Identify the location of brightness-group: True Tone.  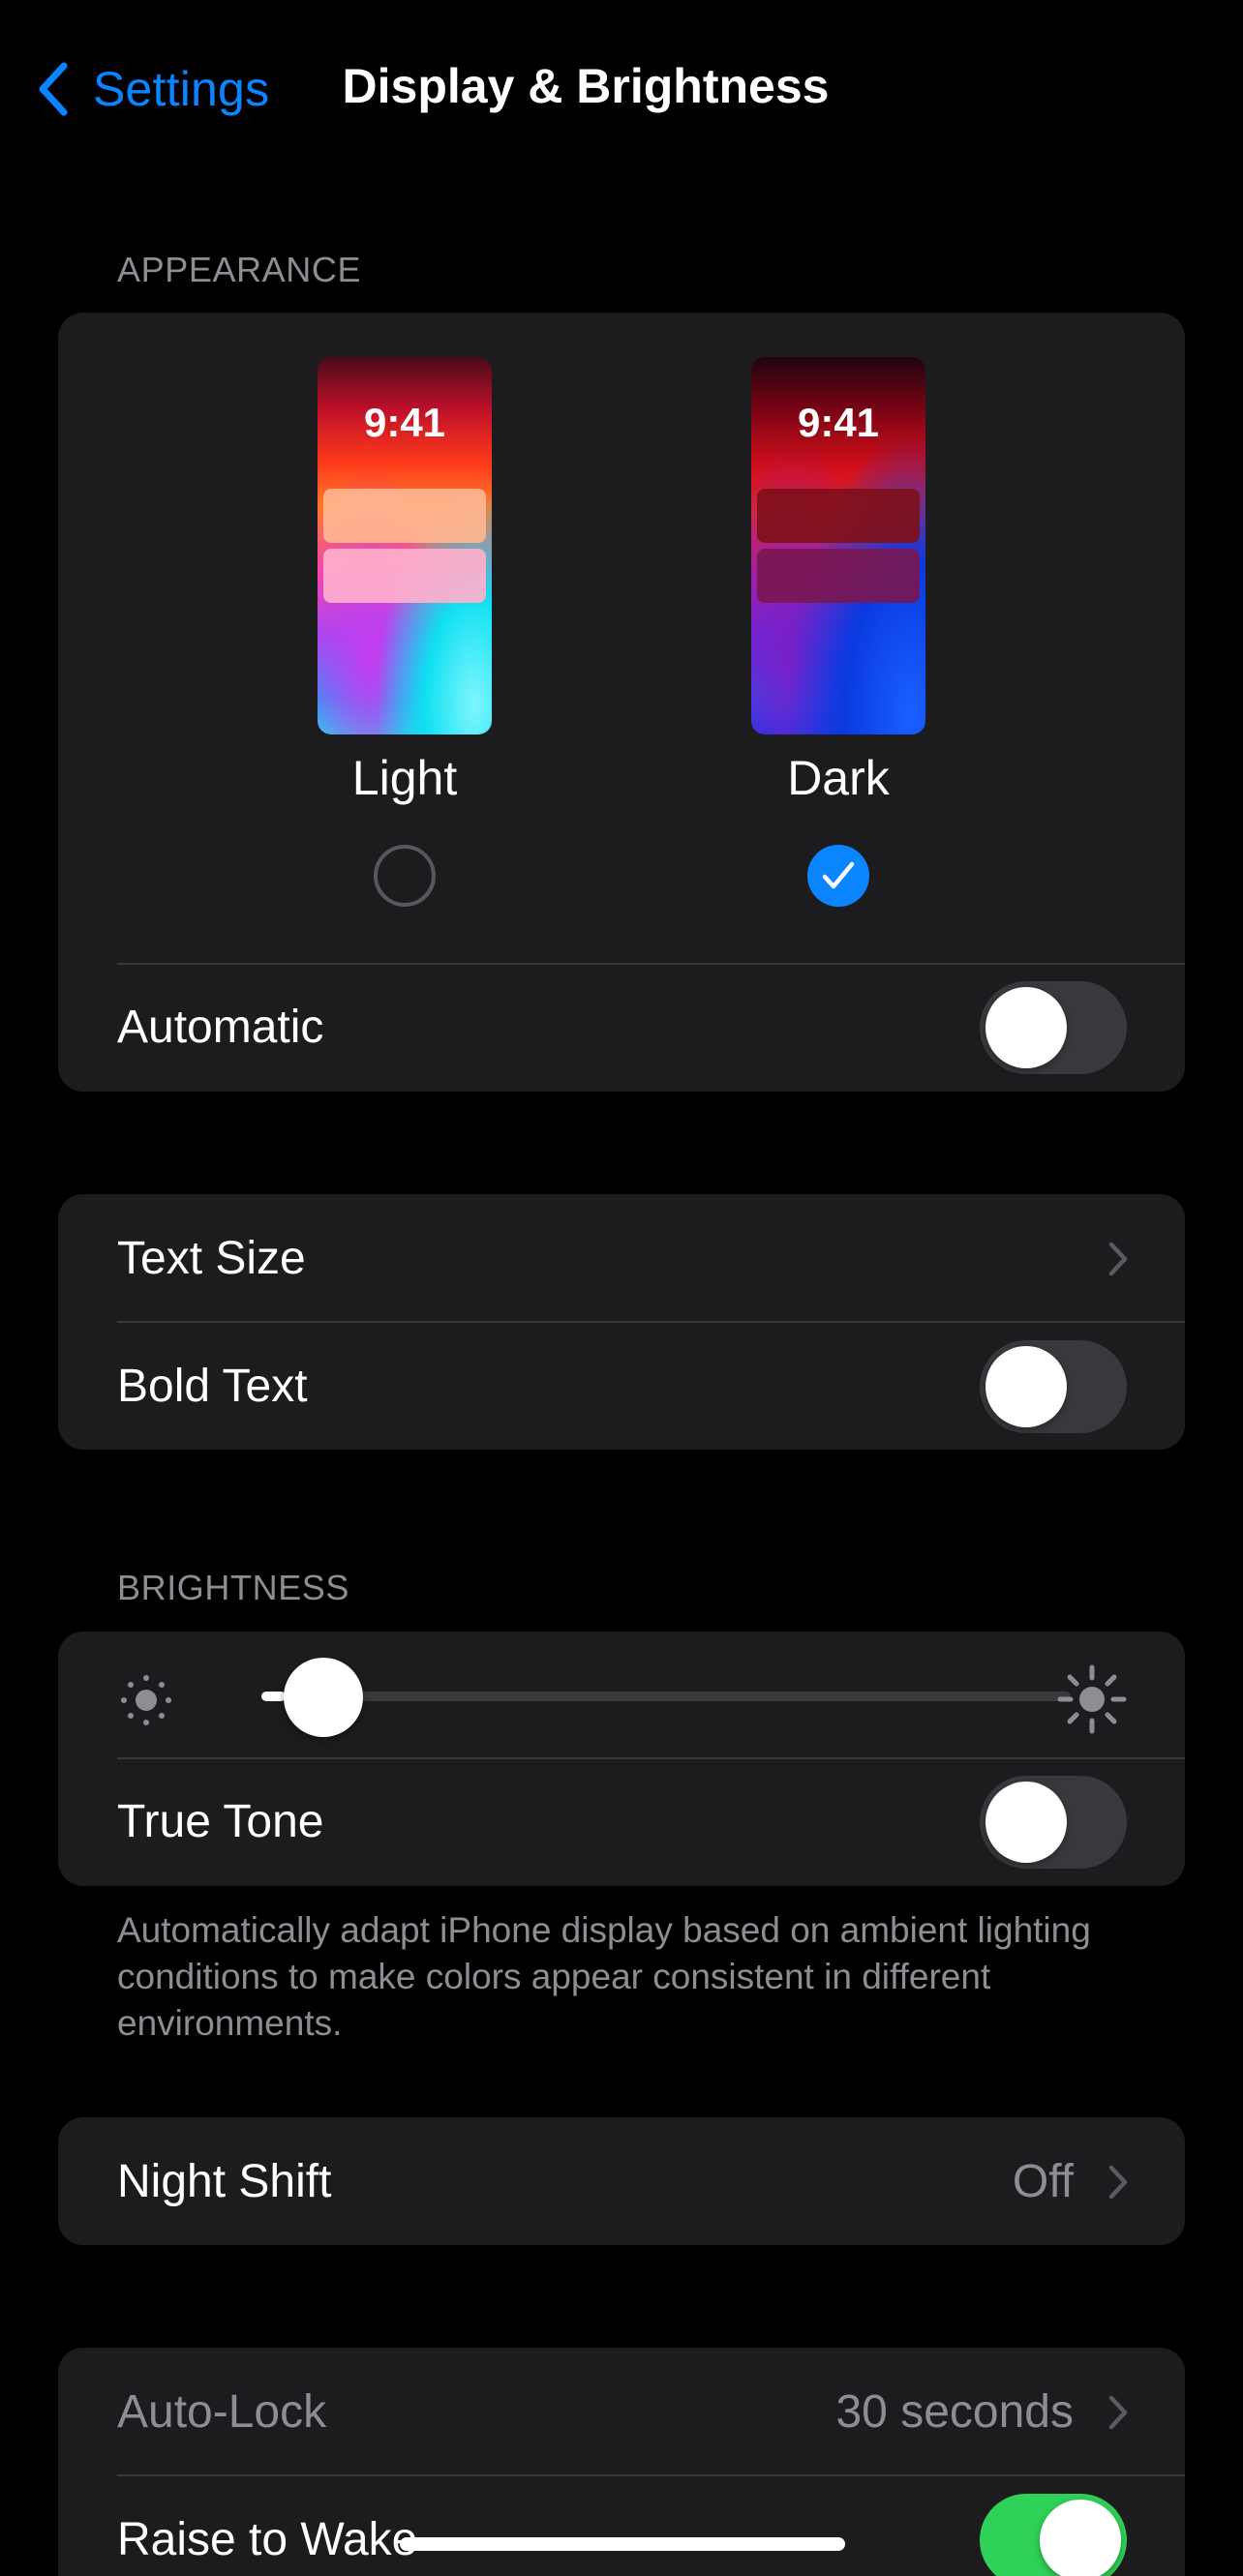
(621, 1759).